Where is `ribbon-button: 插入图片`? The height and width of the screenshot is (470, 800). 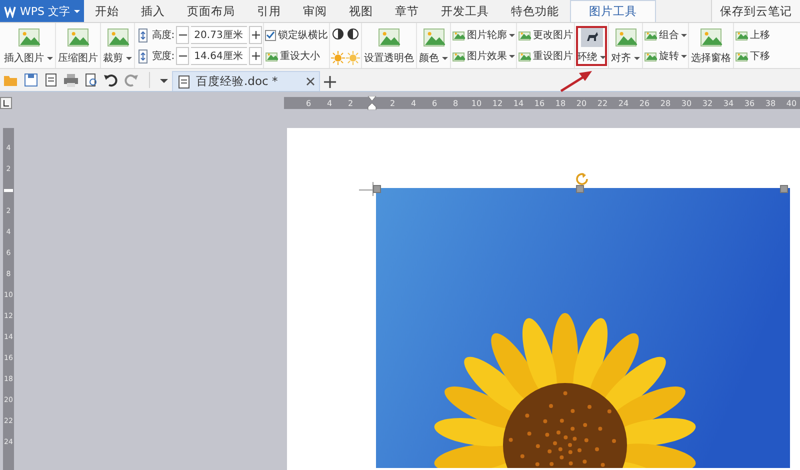
ribbon-button: 插入图片 is located at coordinates (28, 46).